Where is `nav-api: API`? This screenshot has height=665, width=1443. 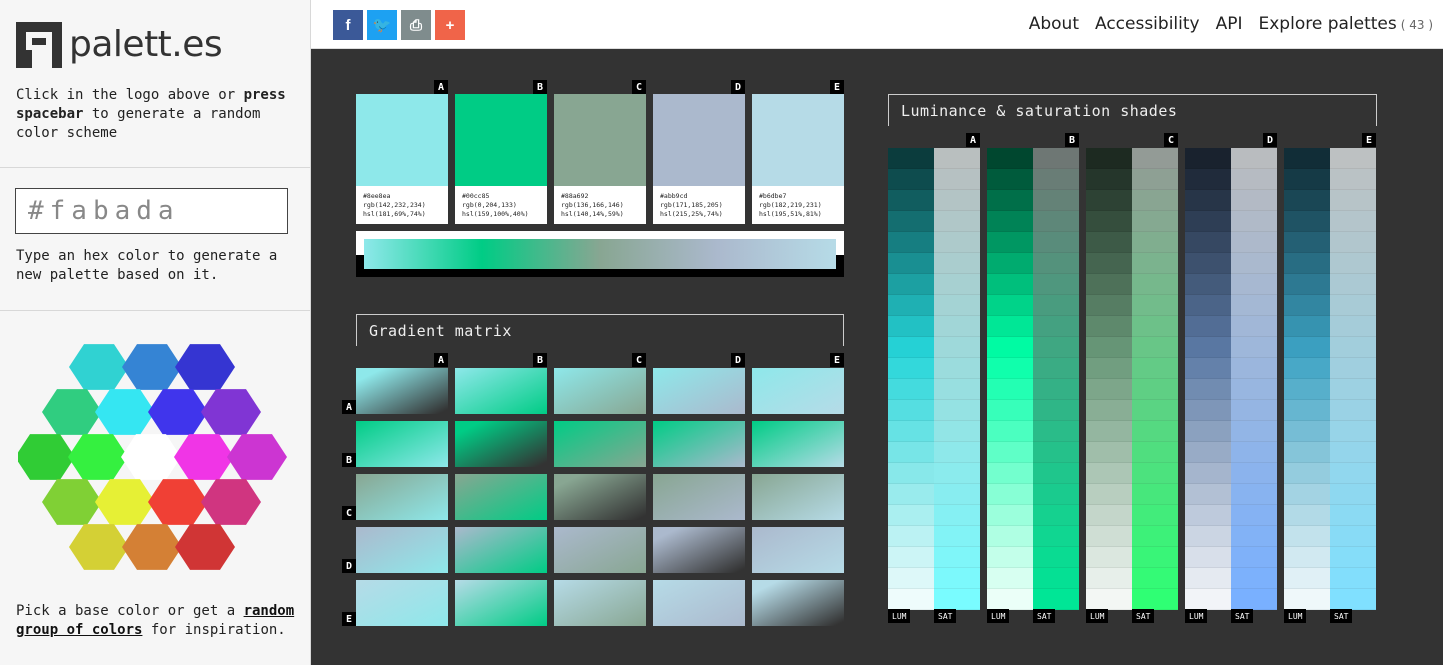 nav-api: API is located at coordinates (1229, 24).